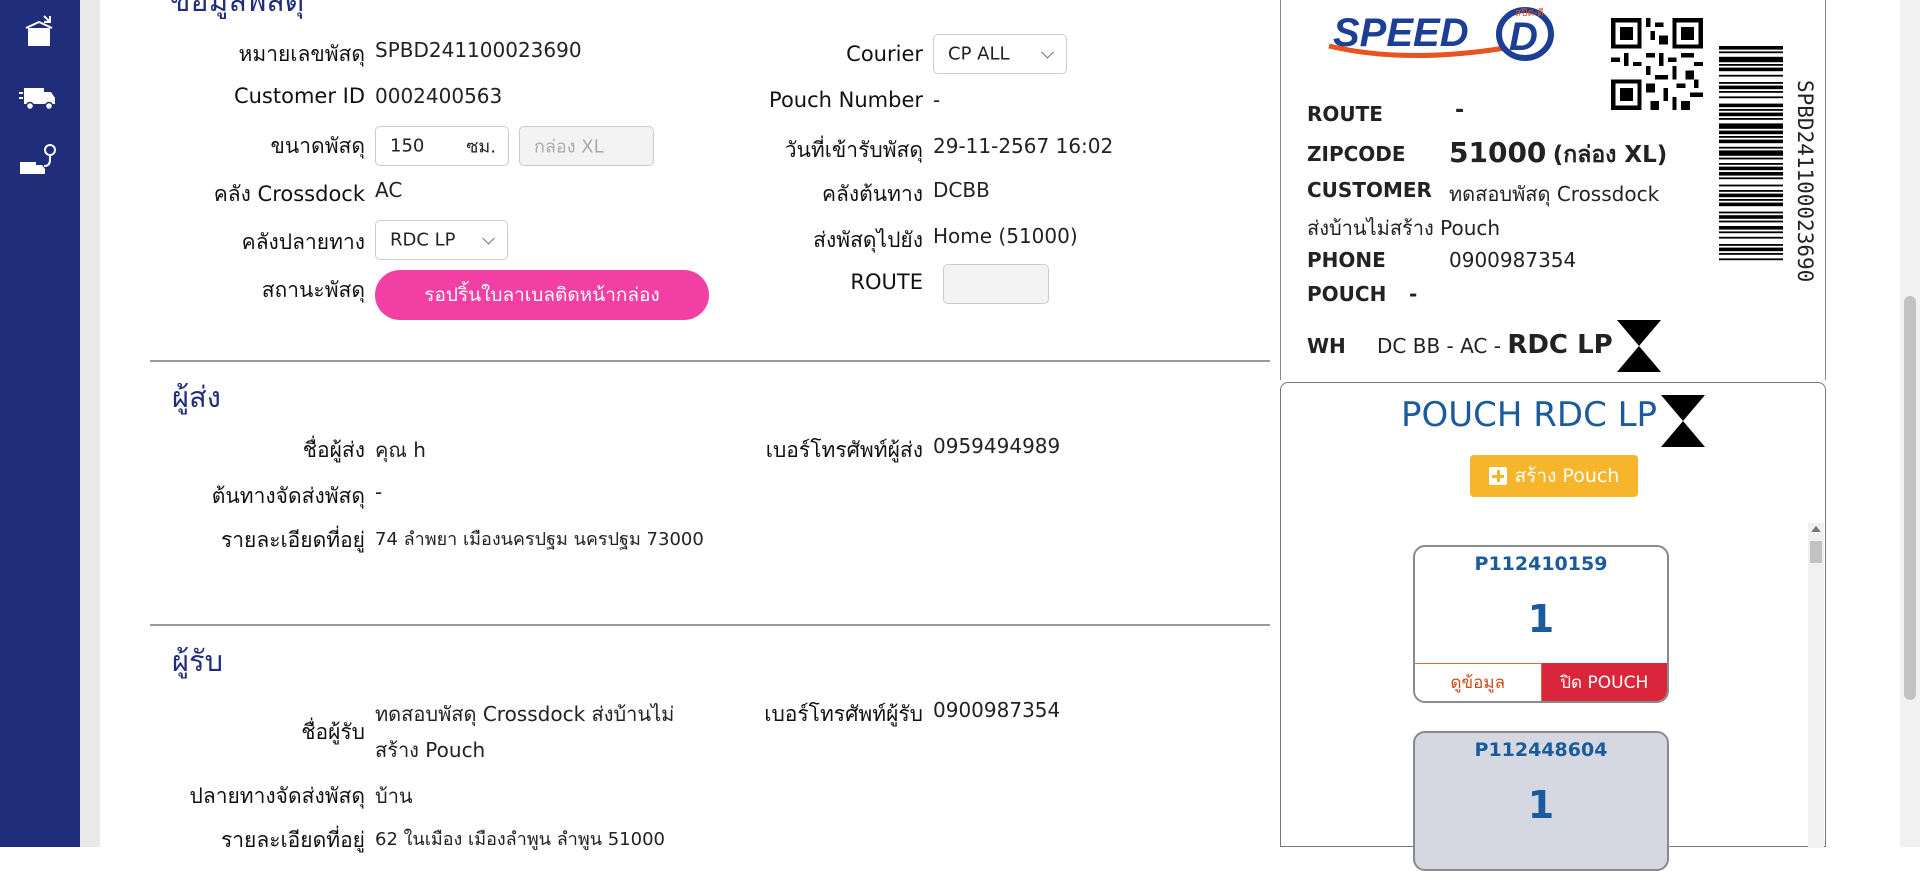 The width and height of the screenshot is (1920, 871). What do you see at coordinates (442, 146) in the screenshot?
I see `parcel-size-input: 150 ซม.` at bounding box center [442, 146].